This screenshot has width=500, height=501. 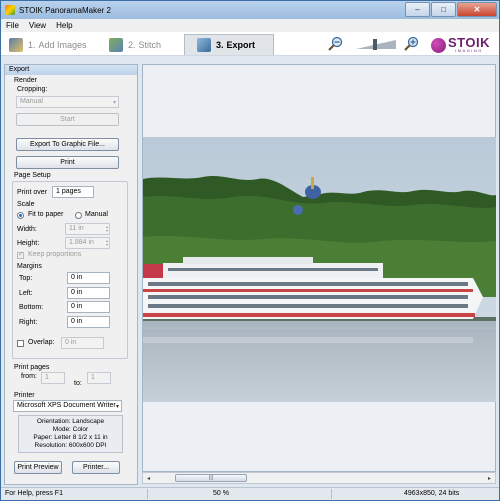 What do you see at coordinates (88, 322) in the screenshot?
I see `right-margin-input: 0 in` at bounding box center [88, 322].